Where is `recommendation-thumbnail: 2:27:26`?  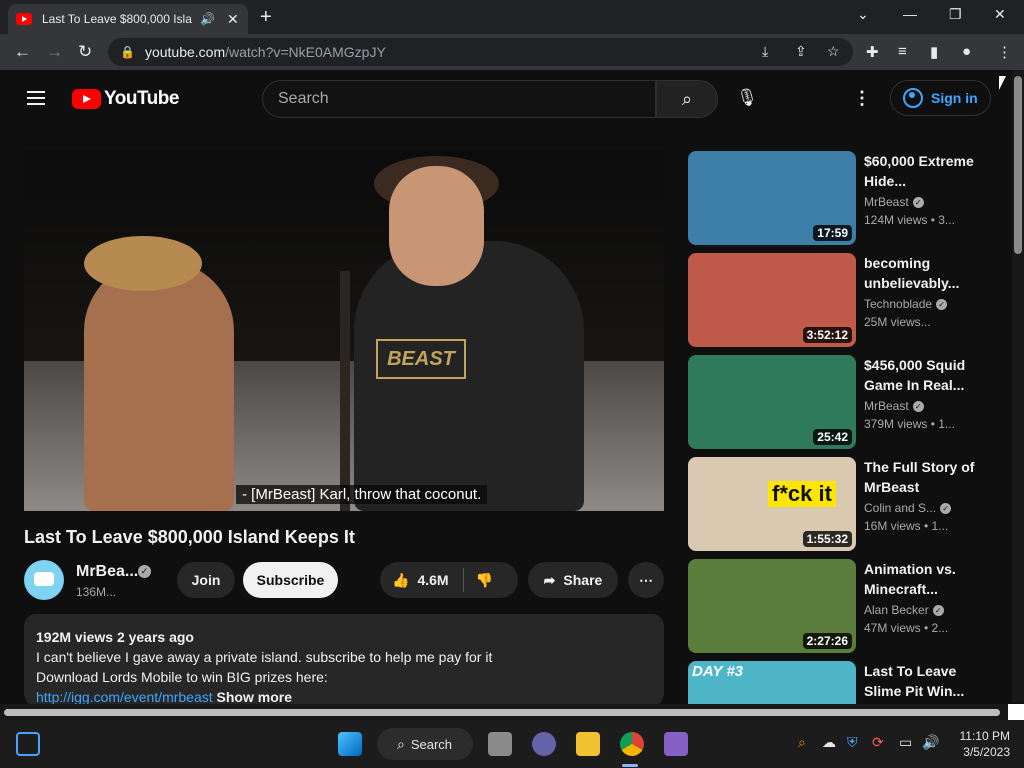
recommendation-thumbnail: 2:27:26 is located at coordinates (772, 606).